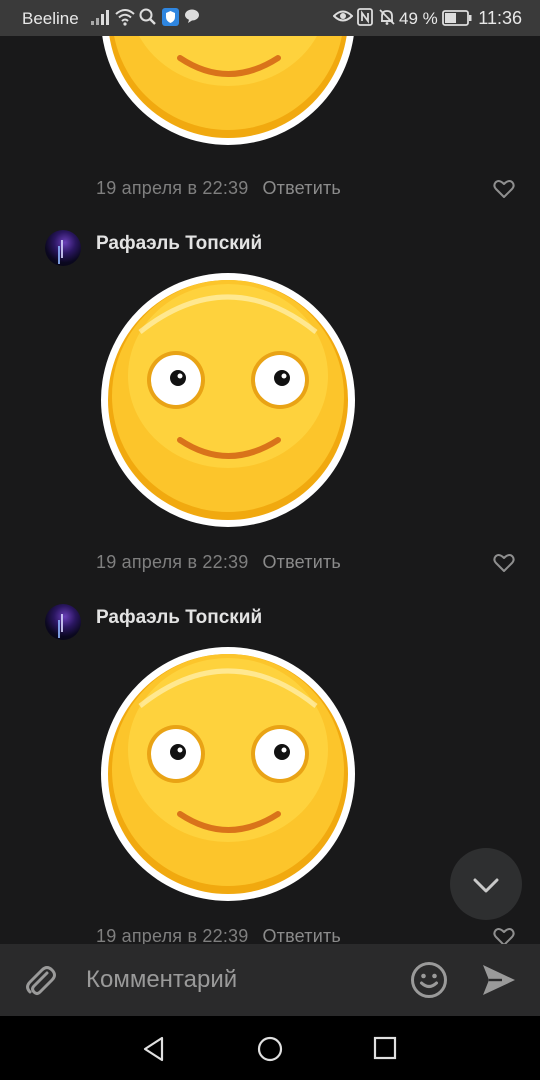 The width and height of the screenshot is (540, 1080). Describe the element at coordinates (343, 16) in the screenshot. I see `eye-icon` at that location.